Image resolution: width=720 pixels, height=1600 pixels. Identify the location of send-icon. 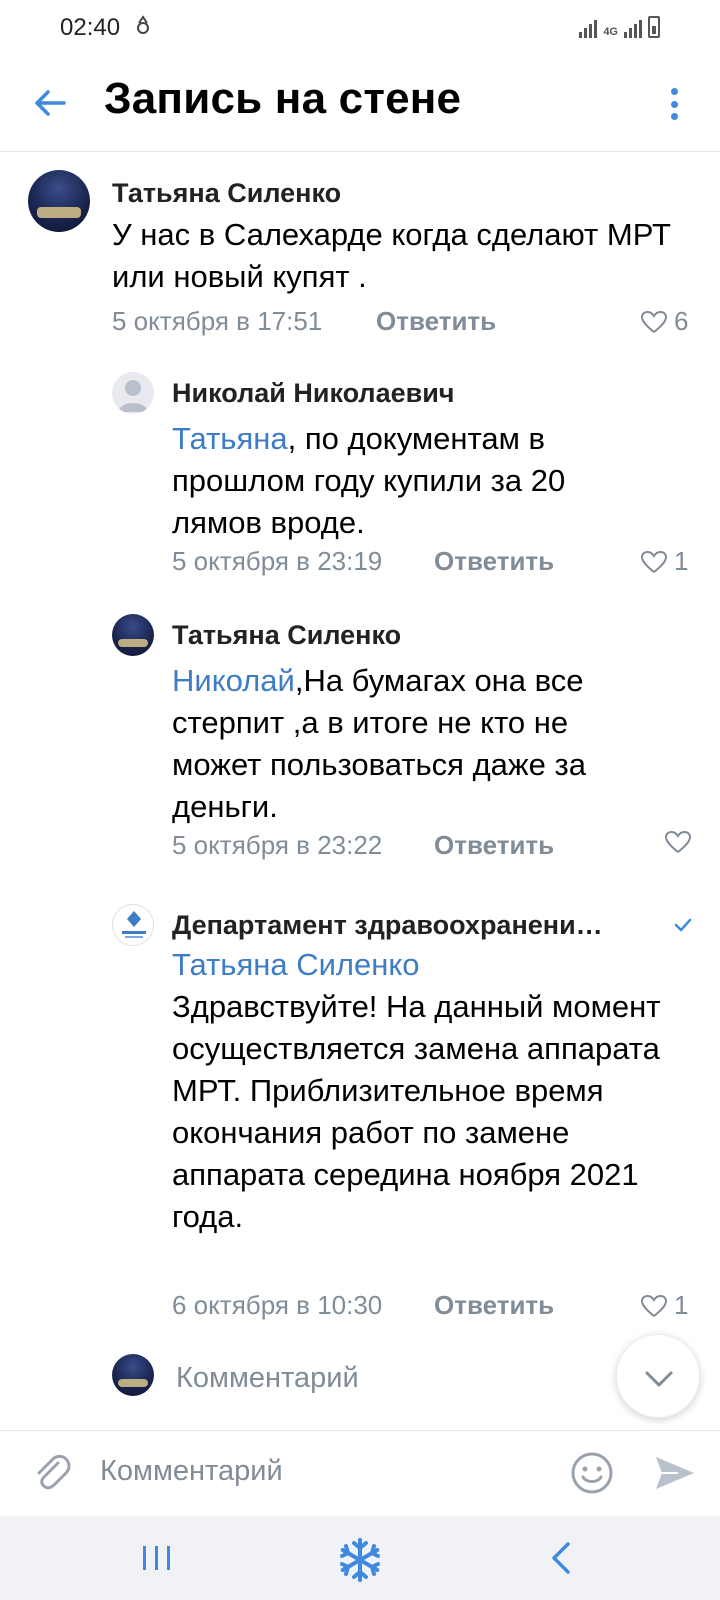
(674, 1473).